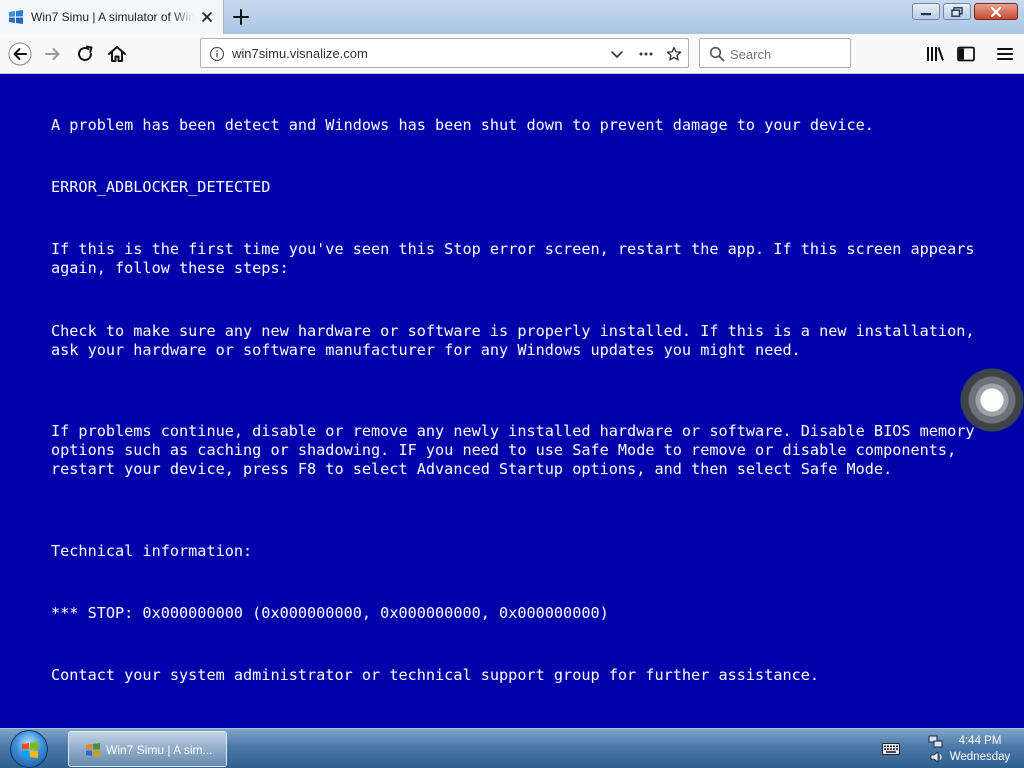 The image size is (1024, 768). I want to click on browser-tab-strip: Win7 Simu | A simulator of Windows 7, so click(512, 17).